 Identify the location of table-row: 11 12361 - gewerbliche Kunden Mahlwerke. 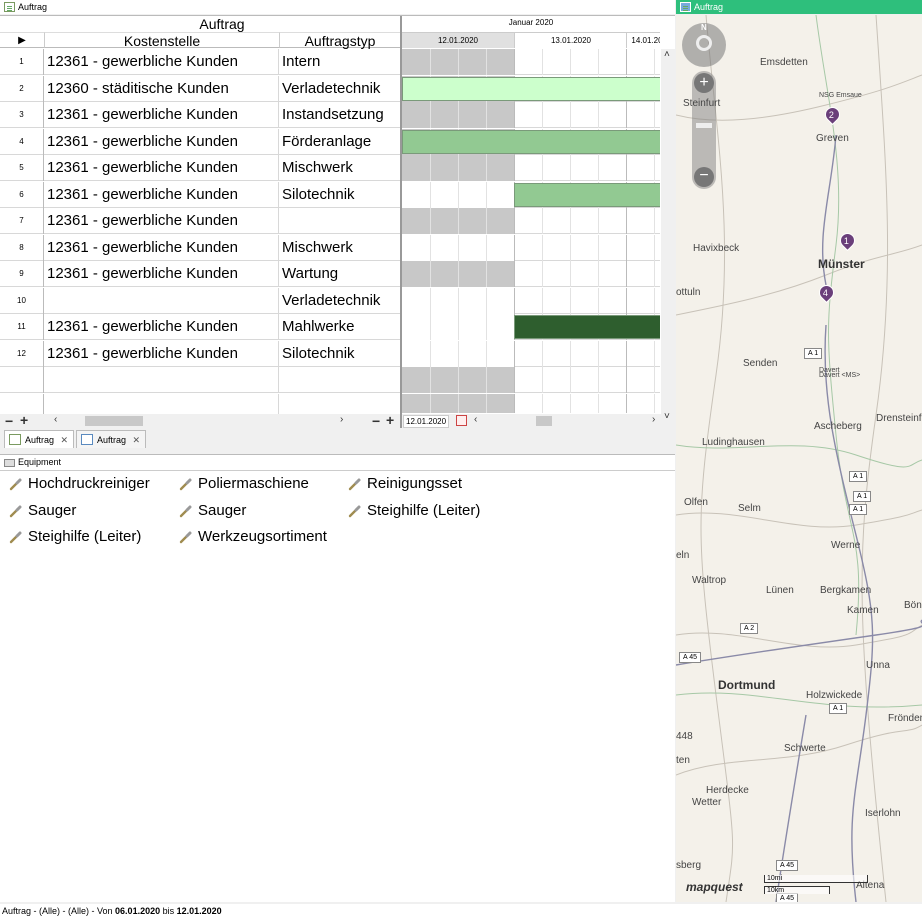
(200, 327).